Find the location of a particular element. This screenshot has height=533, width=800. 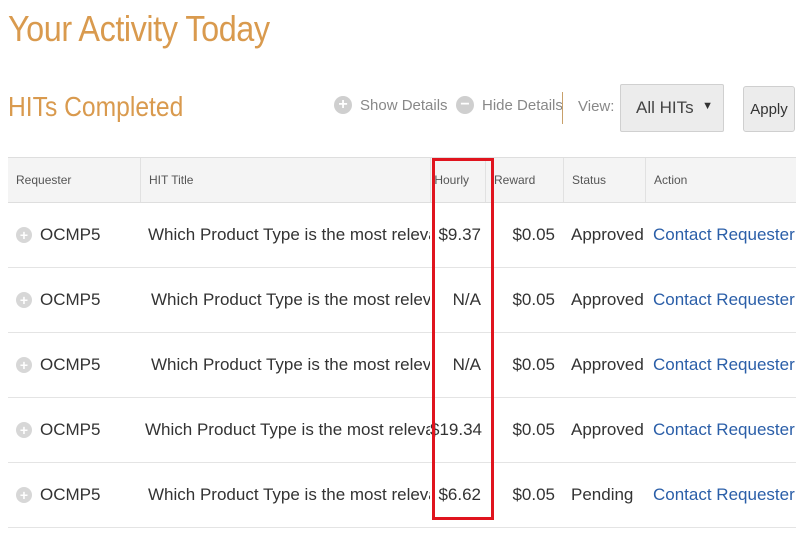

column-header-reward: Reward is located at coordinates (524, 180).